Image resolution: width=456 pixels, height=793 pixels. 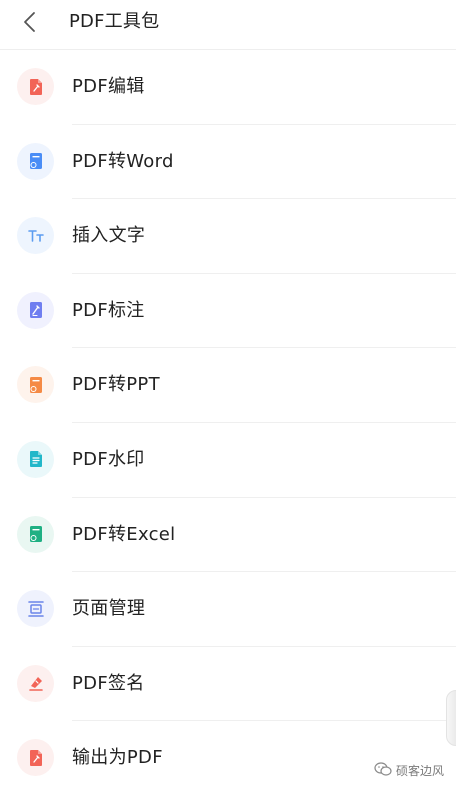 What do you see at coordinates (114, 21) in the screenshot?
I see `page-title: PDF工具包` at bounding box center [114, 21].